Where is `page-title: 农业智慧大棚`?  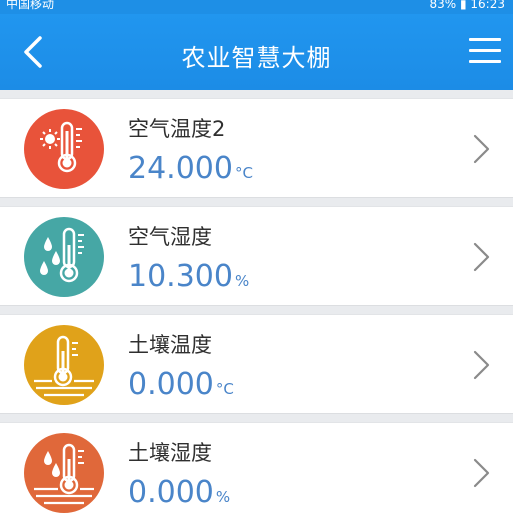 page-title: 农业智慧大棚 is located at coordinates (256, 58).